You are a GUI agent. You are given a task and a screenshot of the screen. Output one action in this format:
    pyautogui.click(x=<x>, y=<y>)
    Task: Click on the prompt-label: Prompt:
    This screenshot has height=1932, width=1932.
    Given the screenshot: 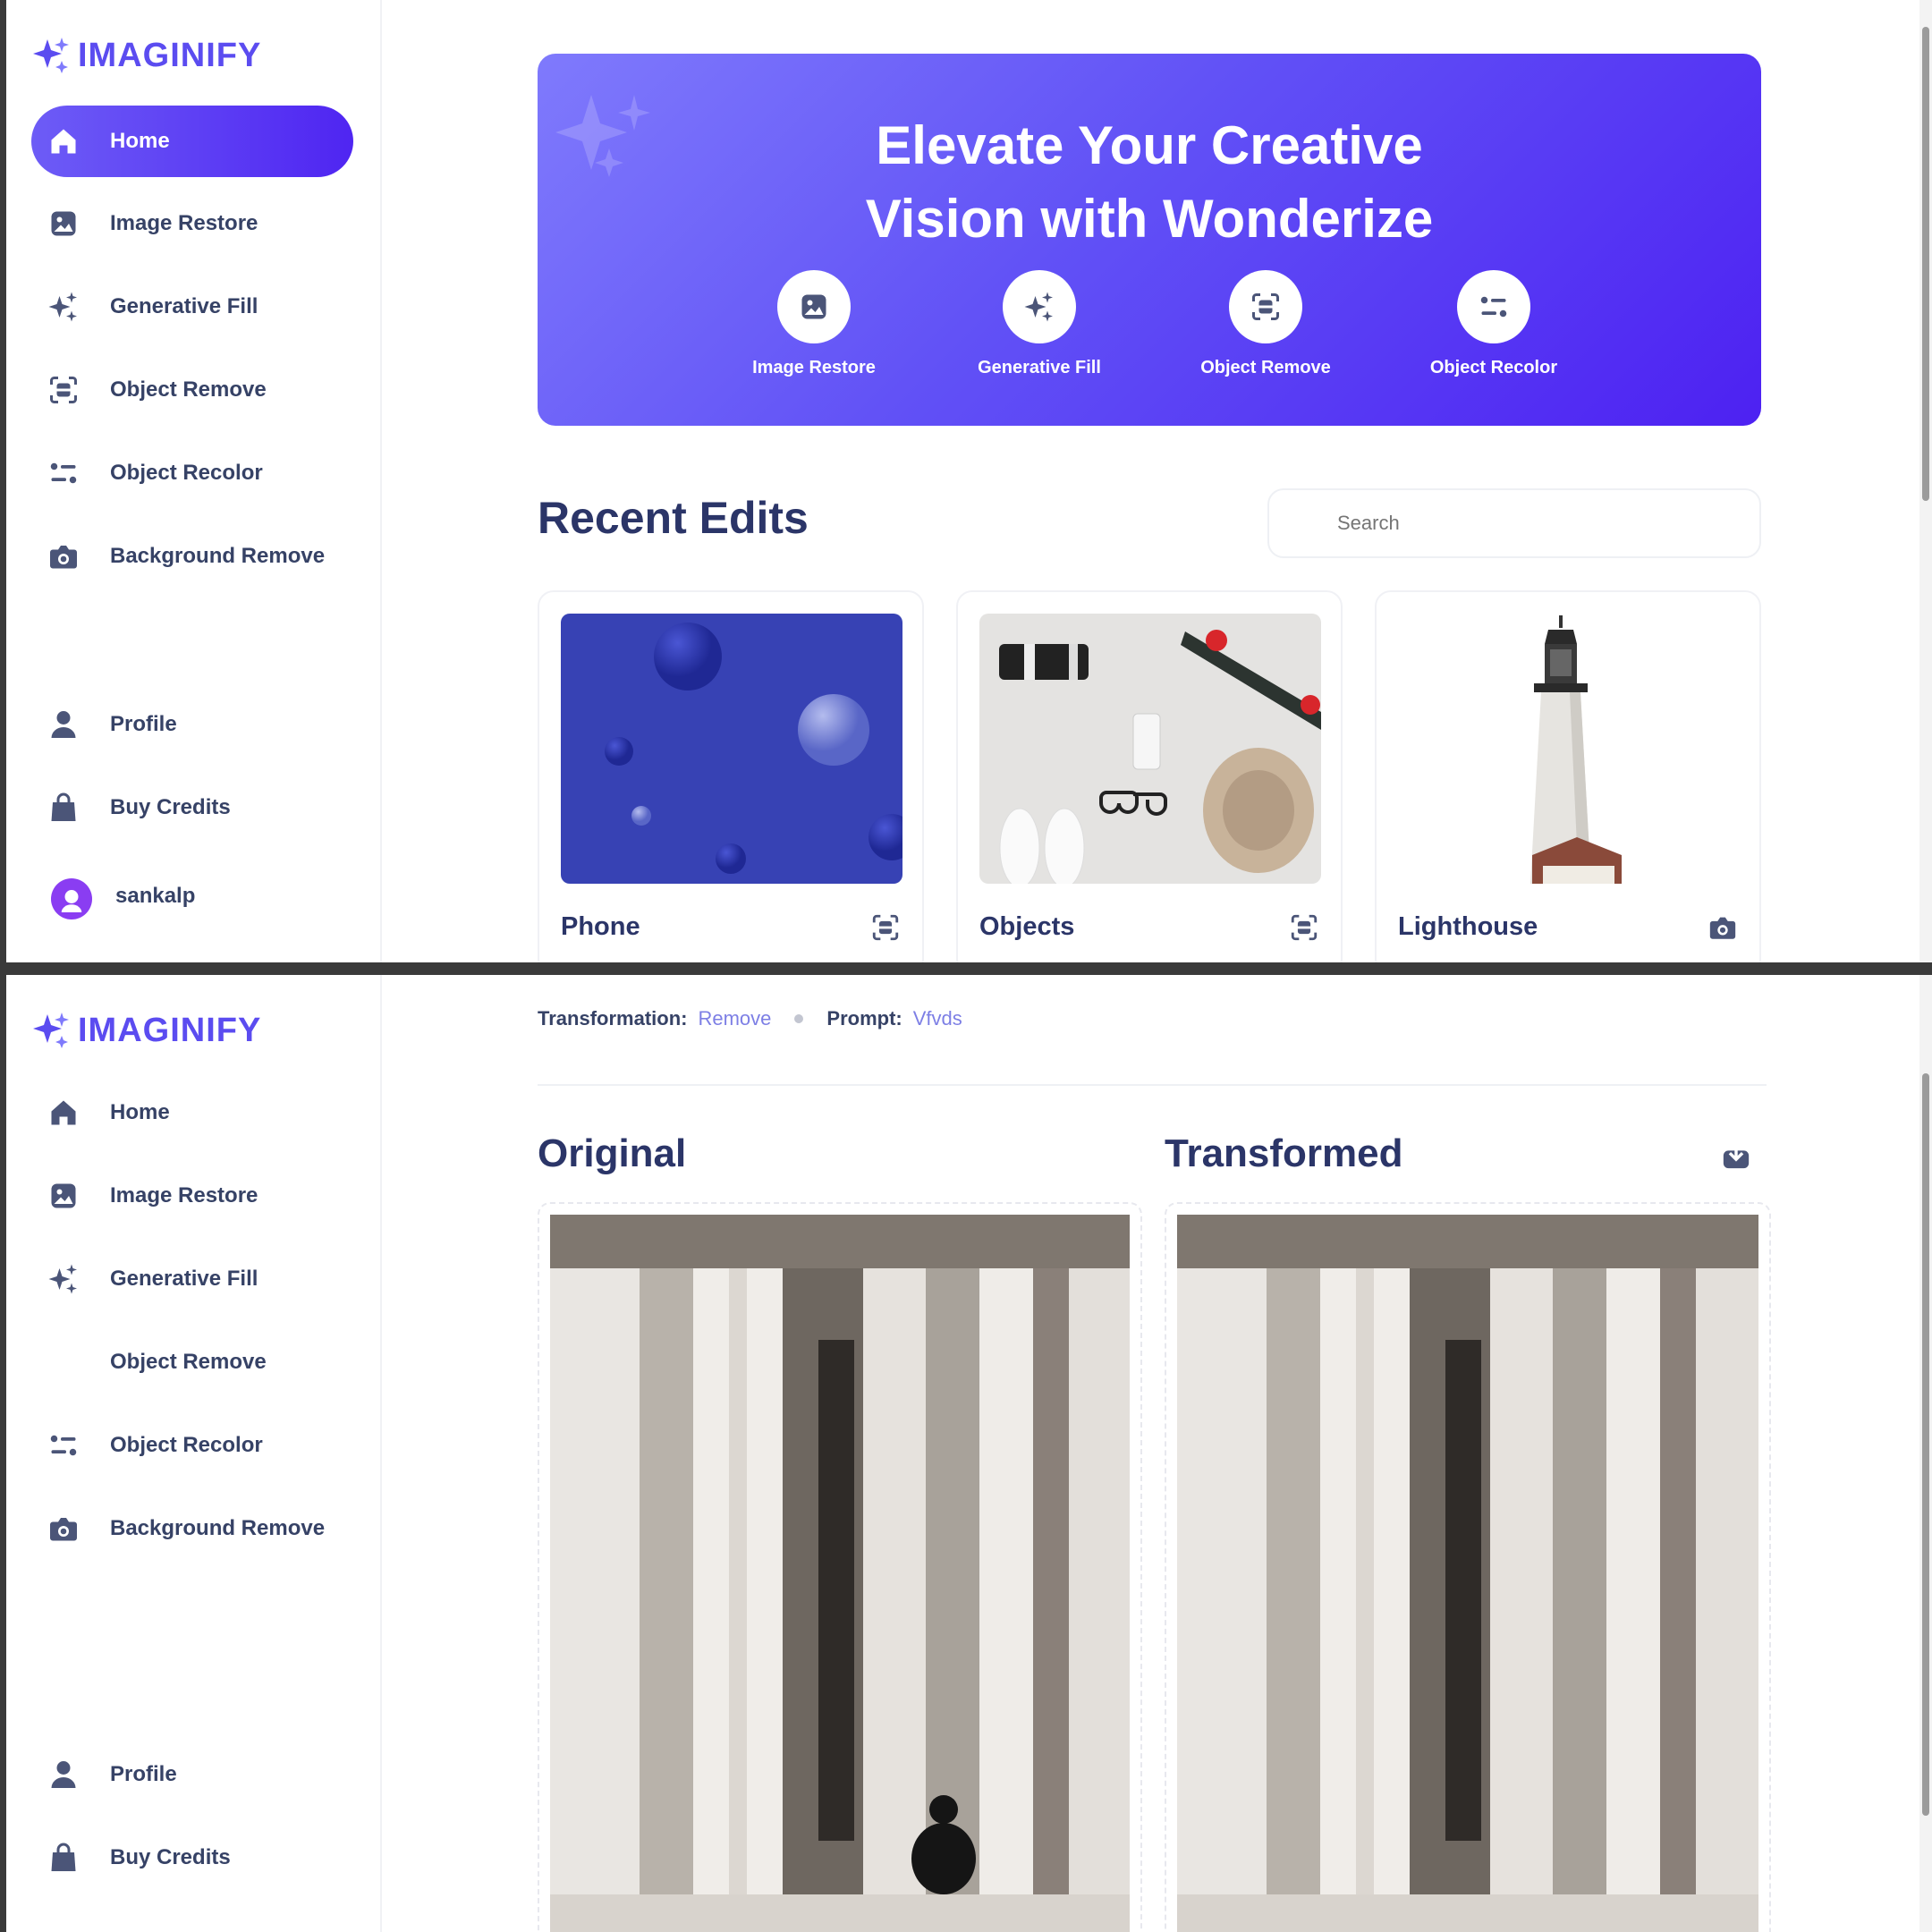 What is the action you would take?
    pyautogui.click(x=864, y=1018)
    